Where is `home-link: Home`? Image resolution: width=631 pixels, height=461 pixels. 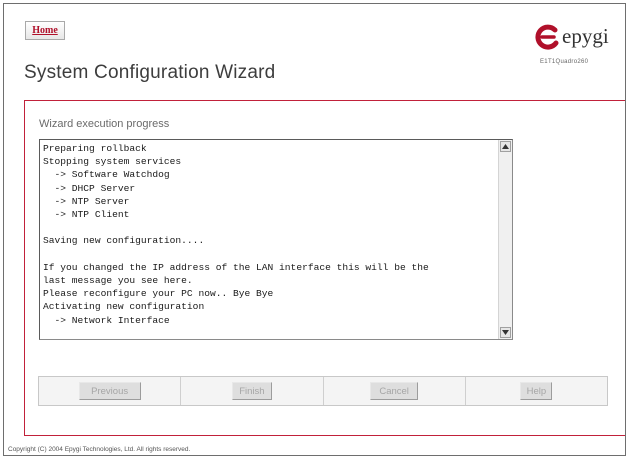 home-link: Home is located at coordinates (45, 30).